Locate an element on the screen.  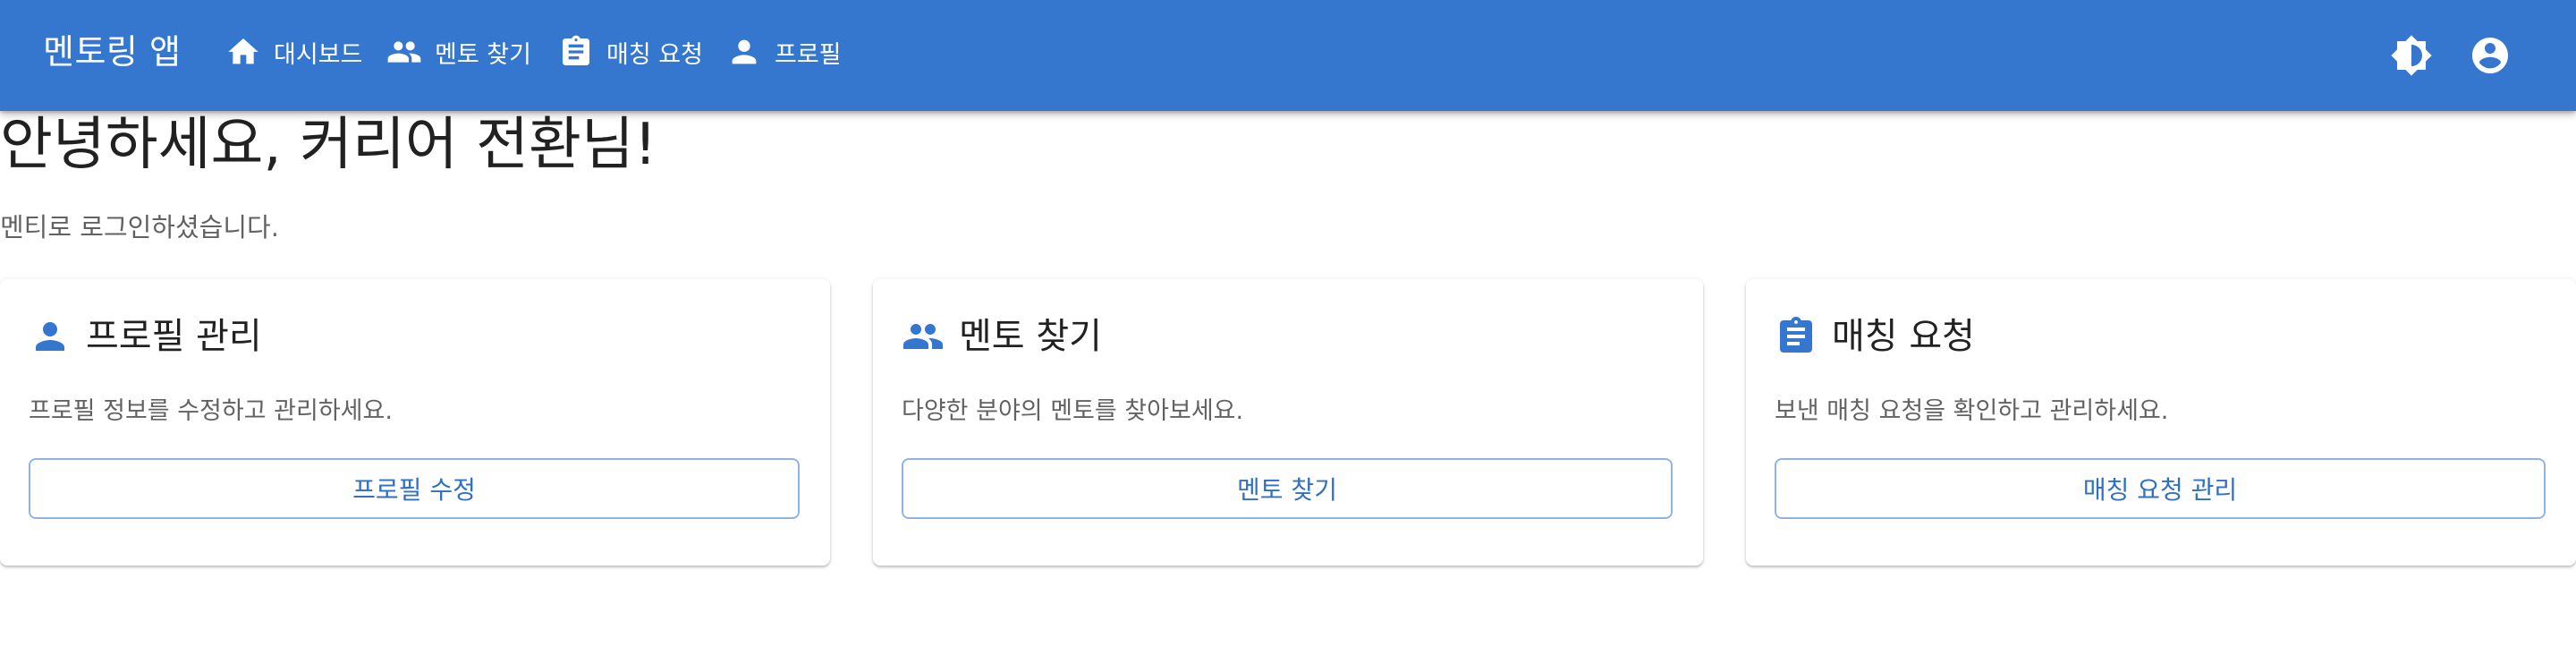
theme-toggle-button is located at coordinates (2411, 56).